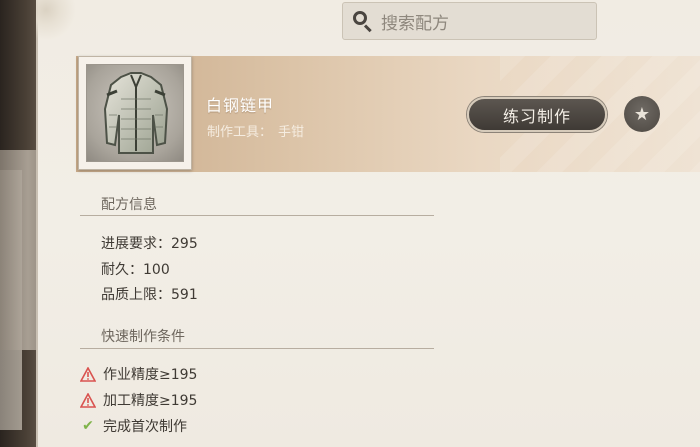 This screenshot has height=447, width=700. I want to click on side-tab, so click(20, 250).